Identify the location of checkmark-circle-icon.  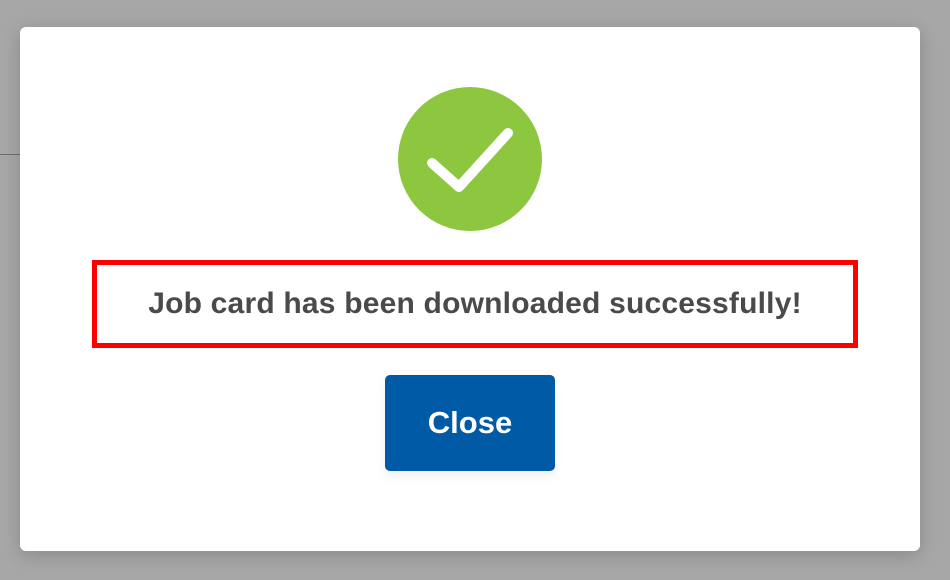
(470, 159).